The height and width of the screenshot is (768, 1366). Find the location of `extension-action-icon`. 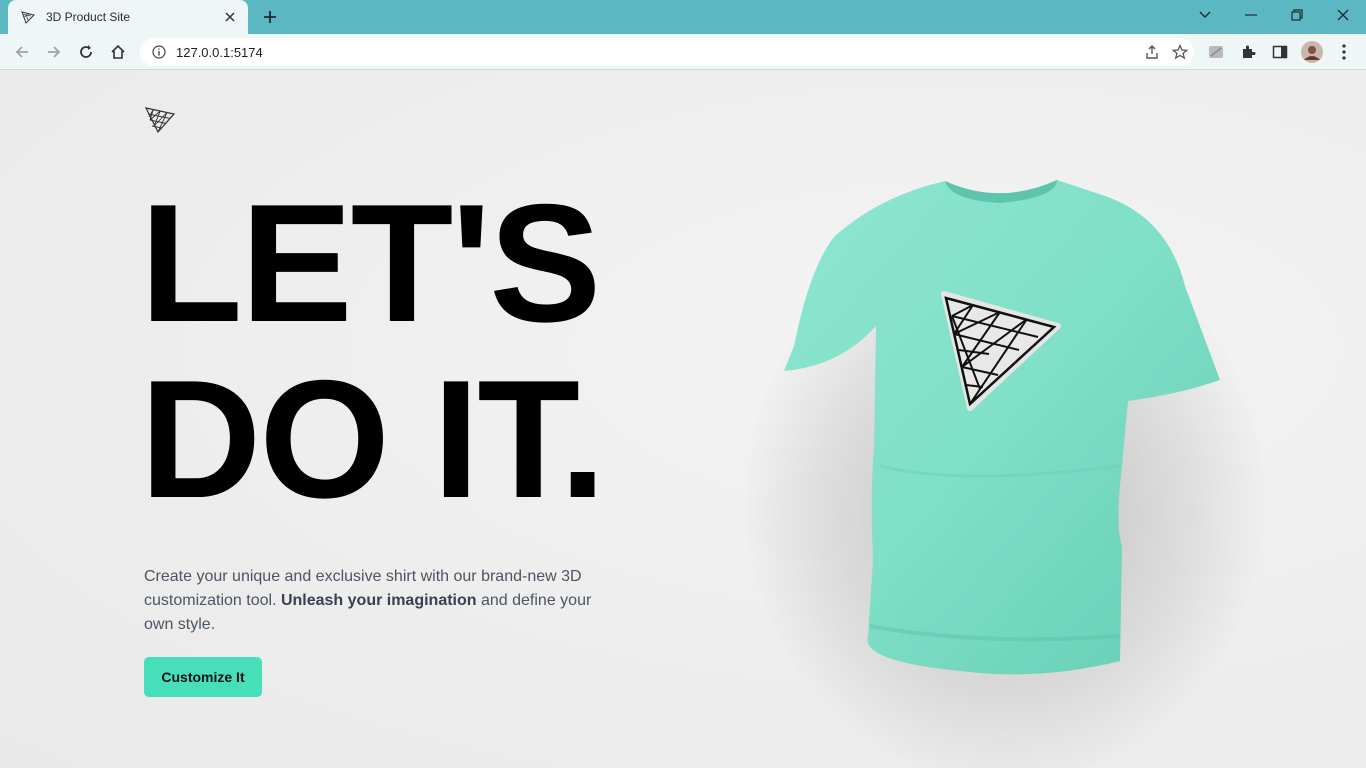

extension-action-icon is located at coordinates (1216, 52).